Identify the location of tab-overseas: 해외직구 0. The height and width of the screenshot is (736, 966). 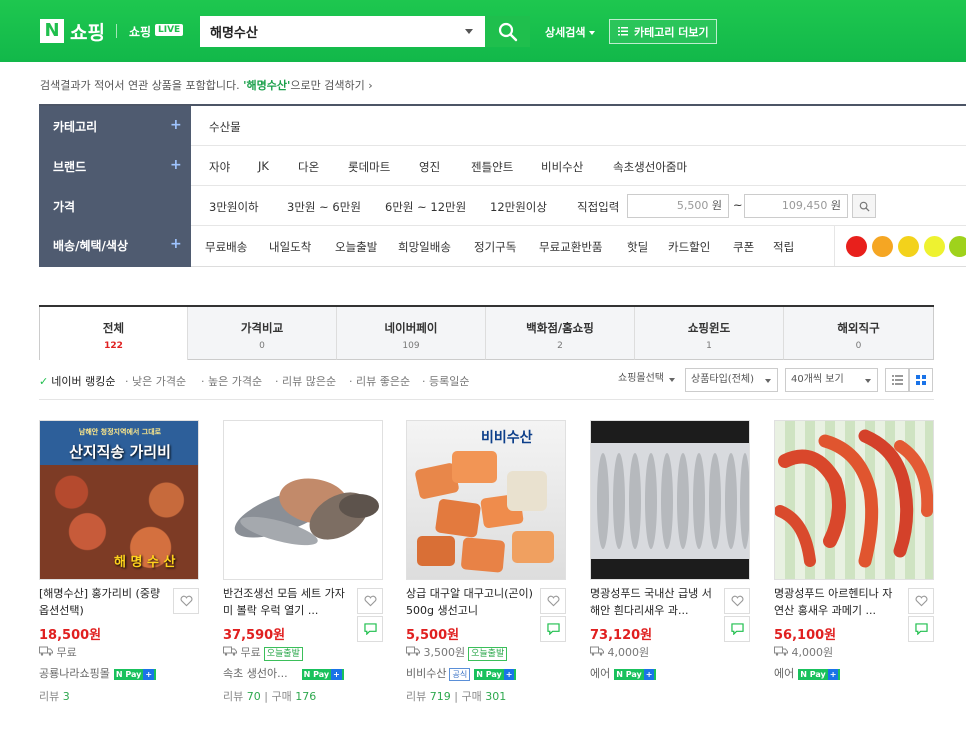
(859, 333).